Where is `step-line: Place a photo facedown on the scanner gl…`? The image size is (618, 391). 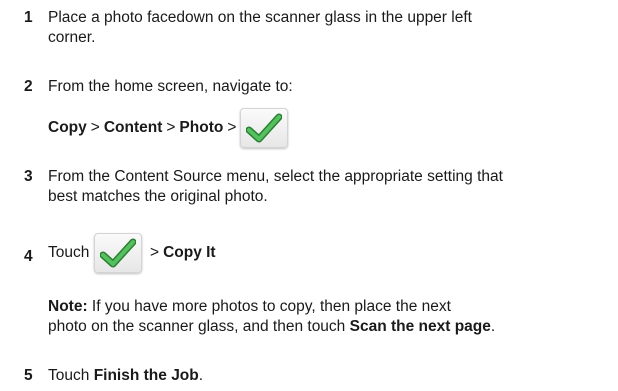
step-line: Place a photo facedown on the scanner gl… is located at coordinates (260, 17).